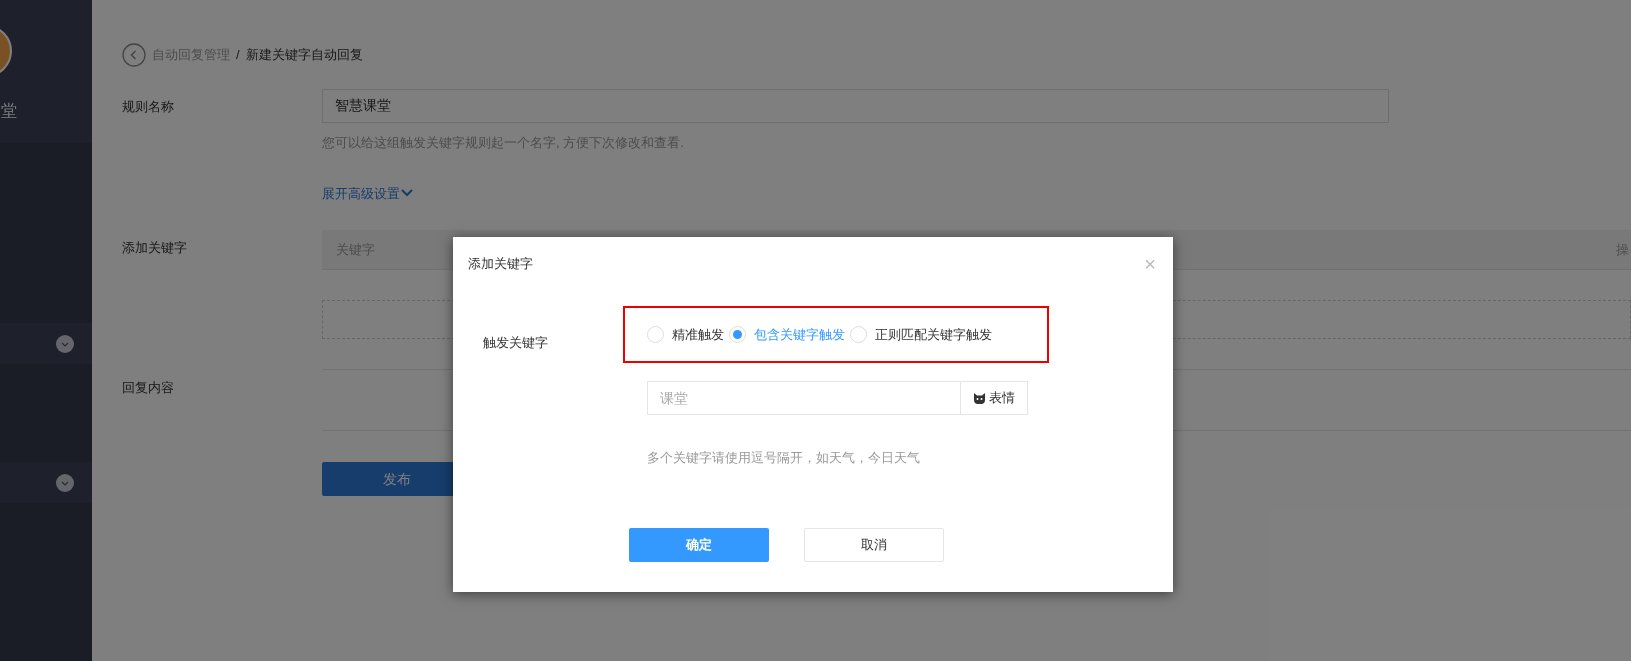  What do you see at coordinates (993, 398) in the screenshot?
I see `emoji-button: 表情` at bounding box center [993, 398].